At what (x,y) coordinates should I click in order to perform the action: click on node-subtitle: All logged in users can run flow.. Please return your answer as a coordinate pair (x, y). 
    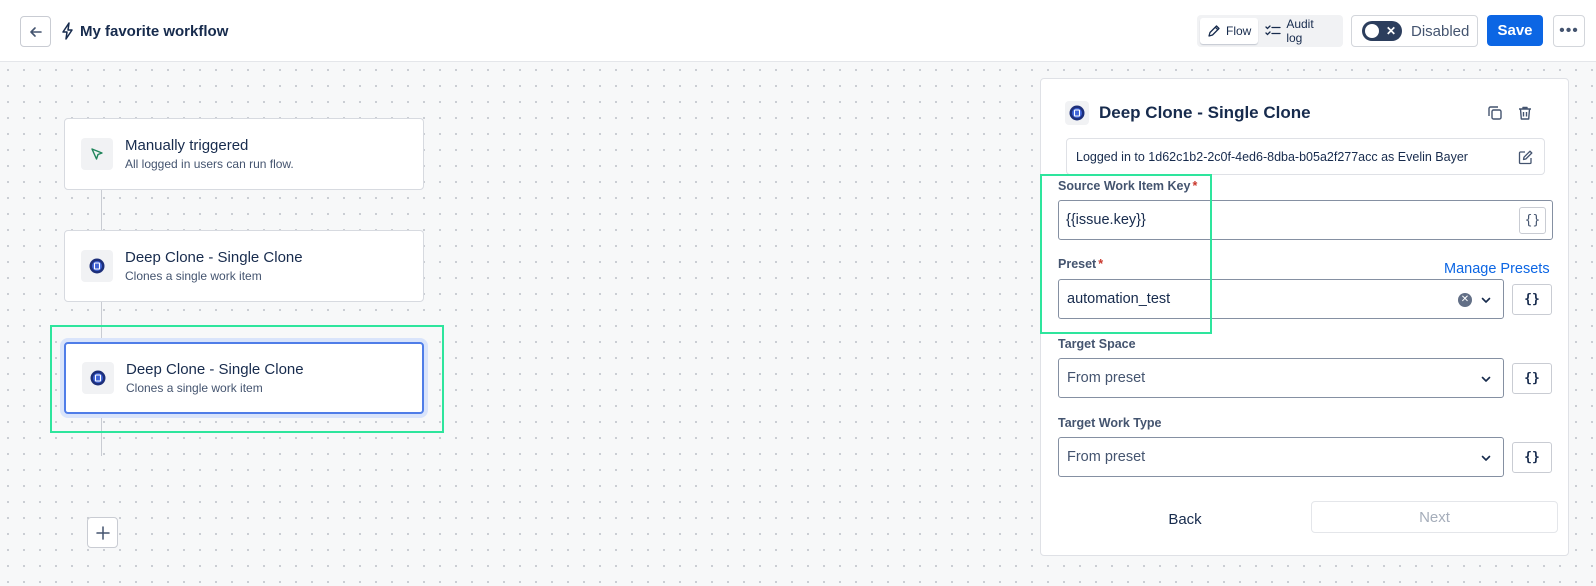
    Looking at the image, I should click on (209, 163).